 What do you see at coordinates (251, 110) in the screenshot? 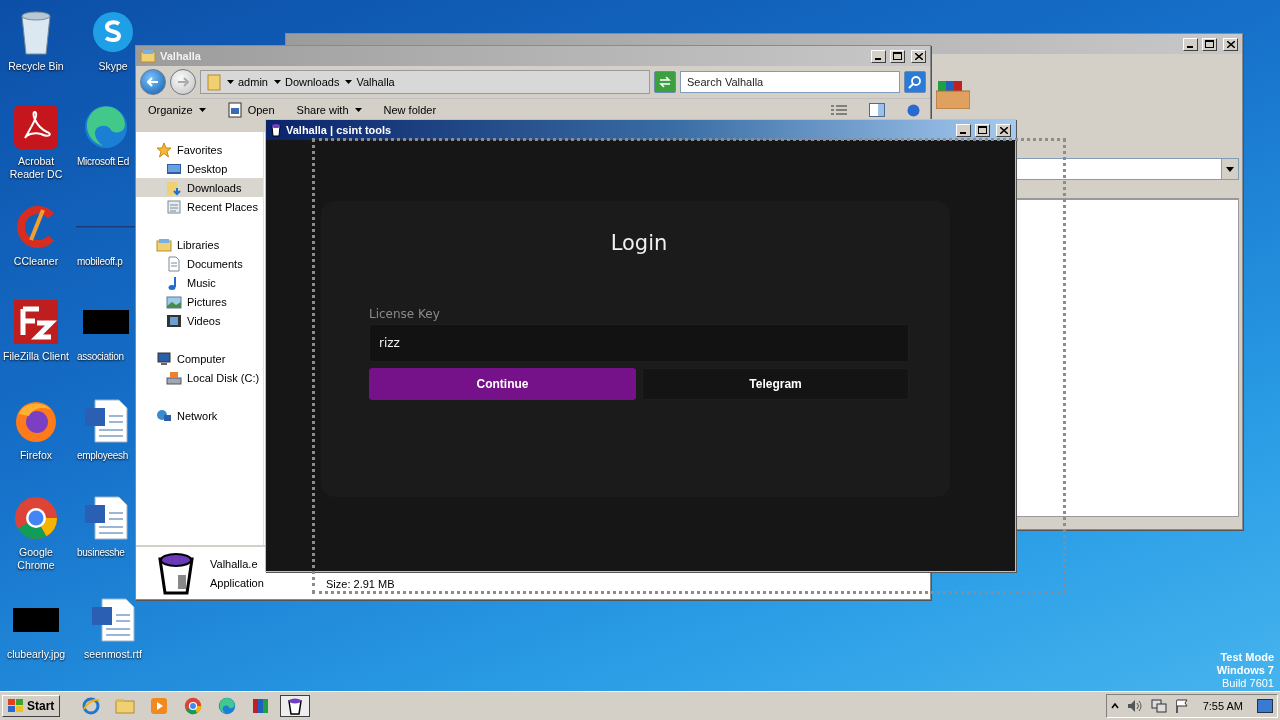
I see `toolbar-button: Open` at bounding box center [251, 110].